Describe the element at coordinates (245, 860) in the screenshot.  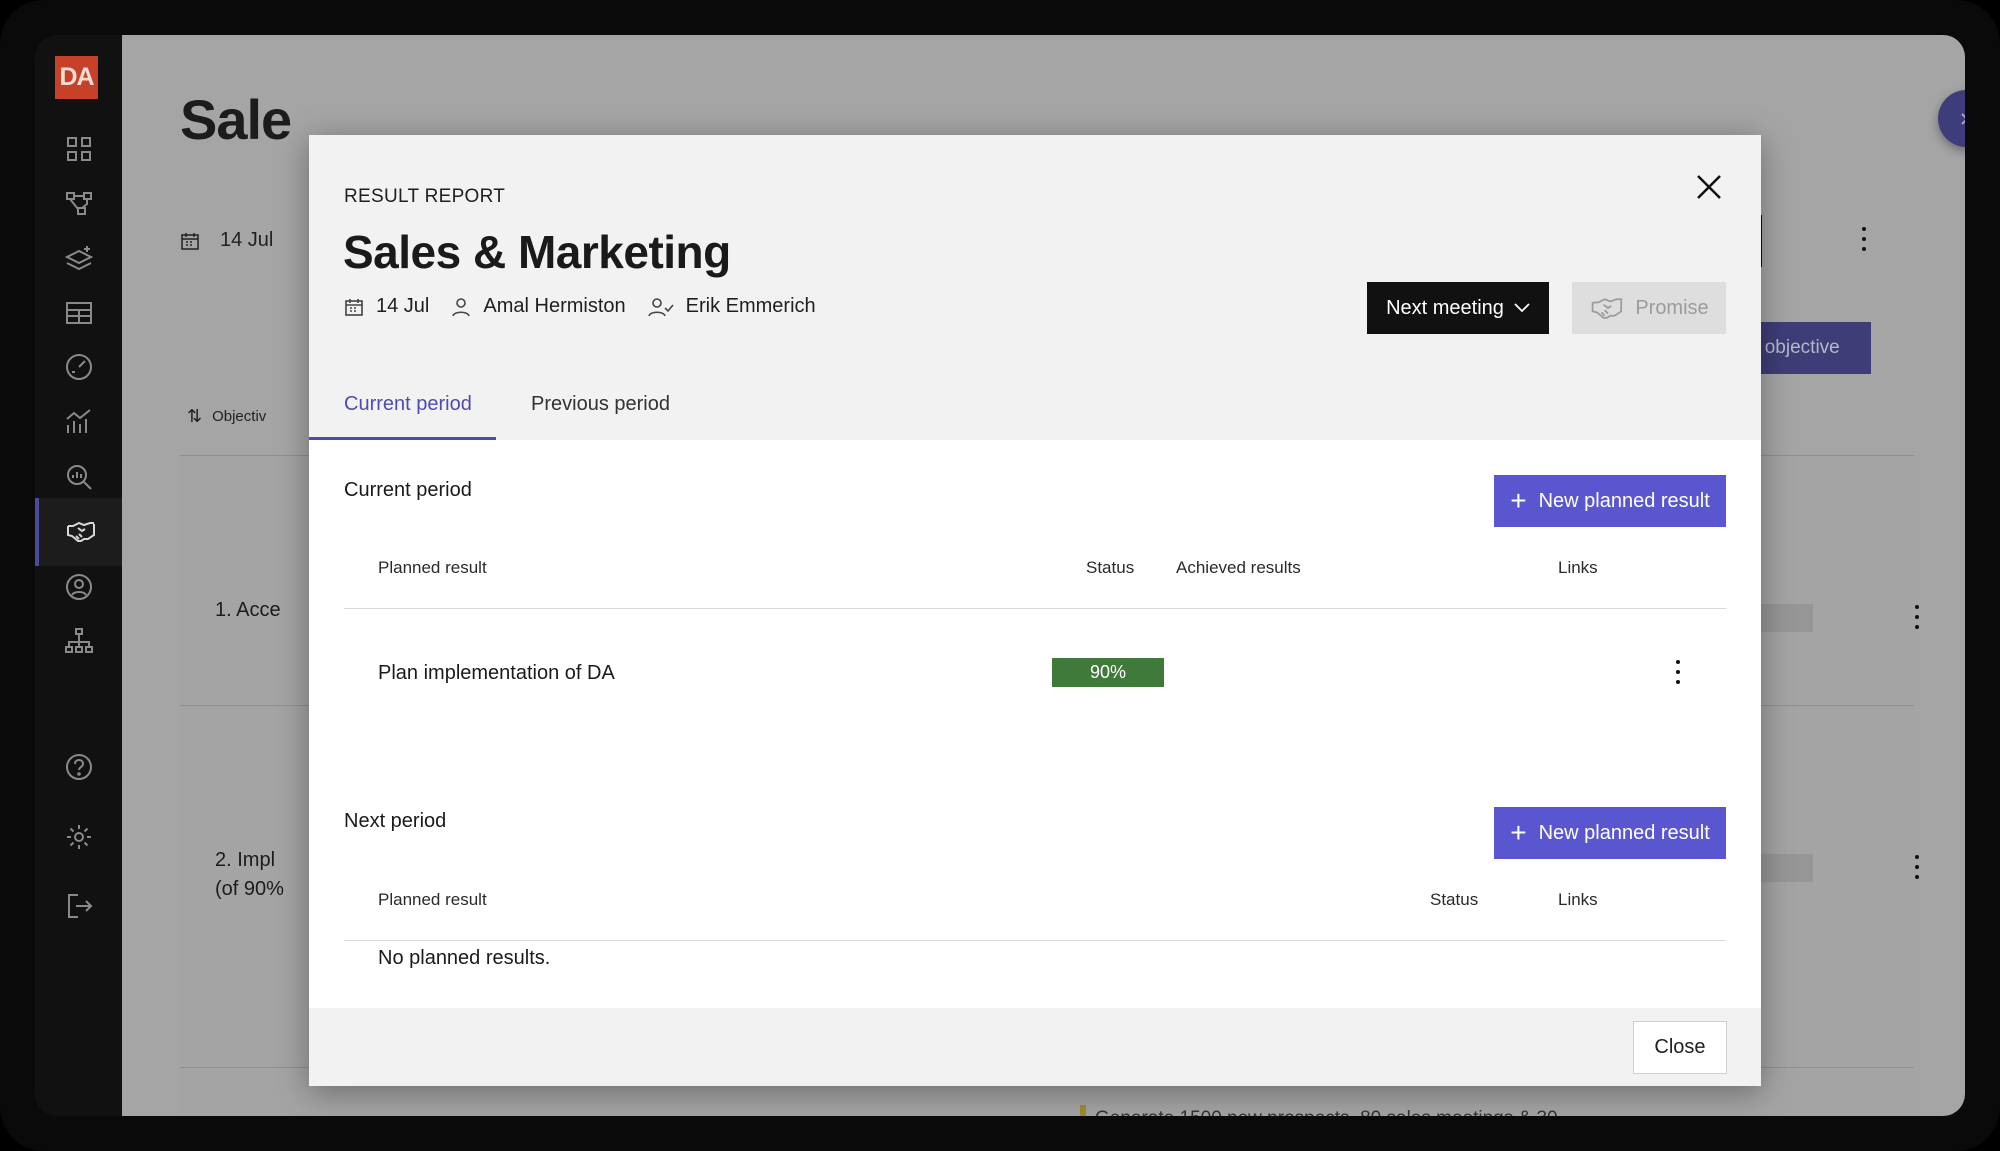
I see `objective-title: 2. Impl` at that location.